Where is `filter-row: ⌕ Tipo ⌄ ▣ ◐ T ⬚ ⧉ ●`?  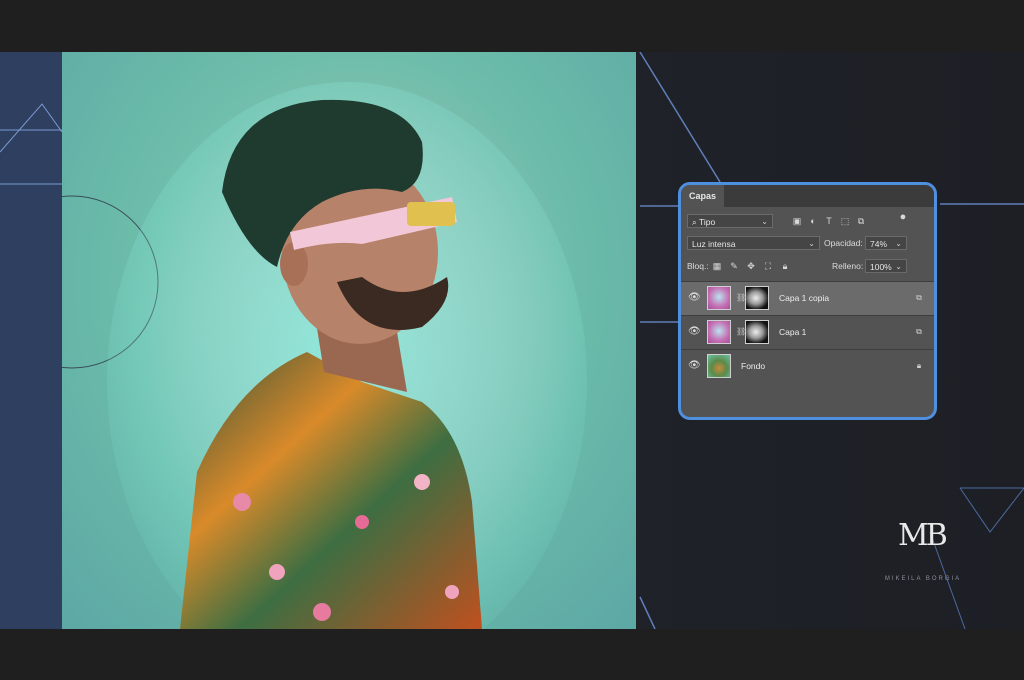 filter-row: ⌕ Tipo ⌄ ▣ ◐ T ⬚ ⧉ ● is located at coordinates (807, 219).